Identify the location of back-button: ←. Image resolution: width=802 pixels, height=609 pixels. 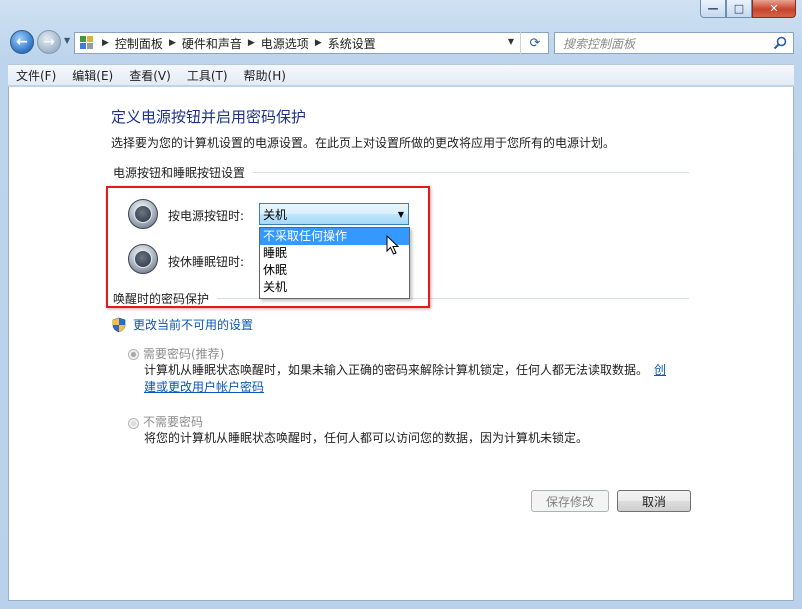
(22, 42).